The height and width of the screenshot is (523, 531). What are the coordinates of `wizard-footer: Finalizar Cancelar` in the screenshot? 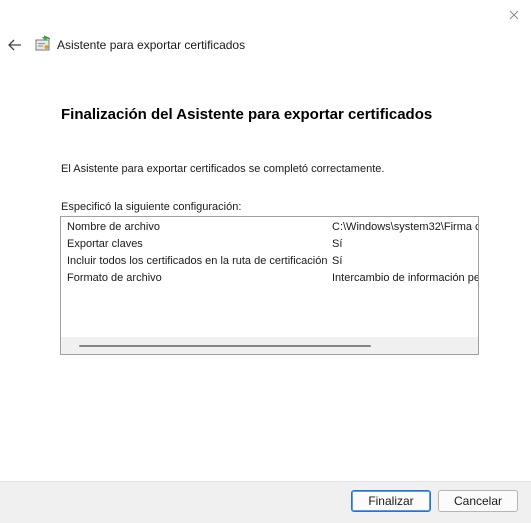 It's located at (265, 502).